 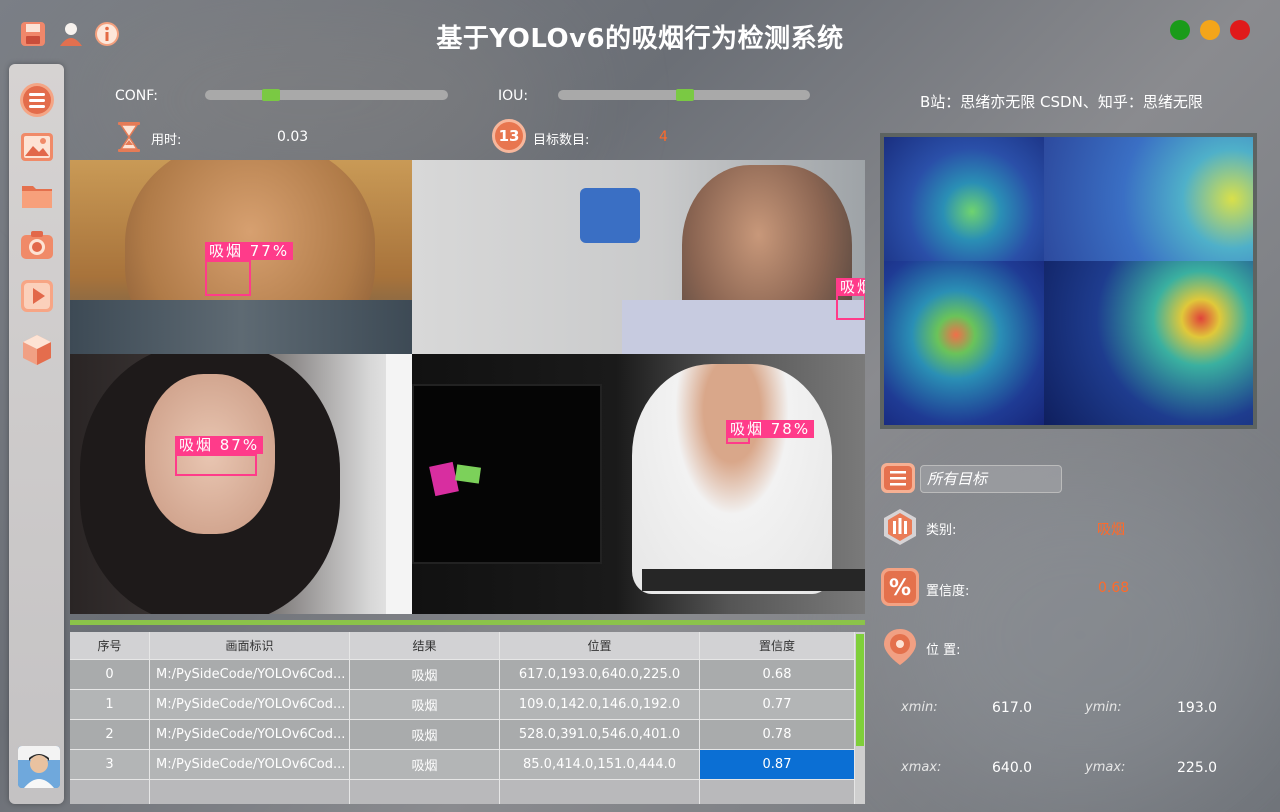 I want to click on menu-icon, so click(x=37, y=100).